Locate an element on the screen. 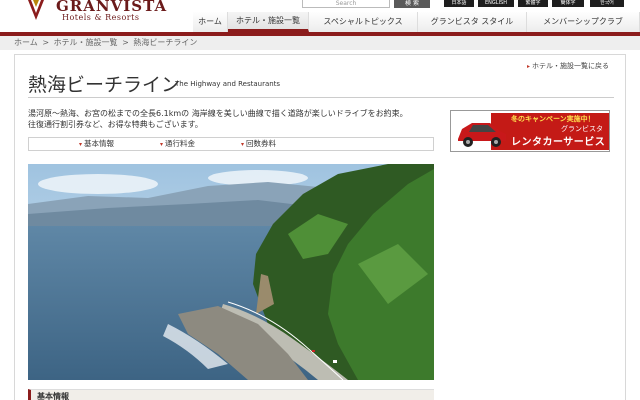  nav-membership-club: メンバーシップクラブ is located at coordinates (583, 22).